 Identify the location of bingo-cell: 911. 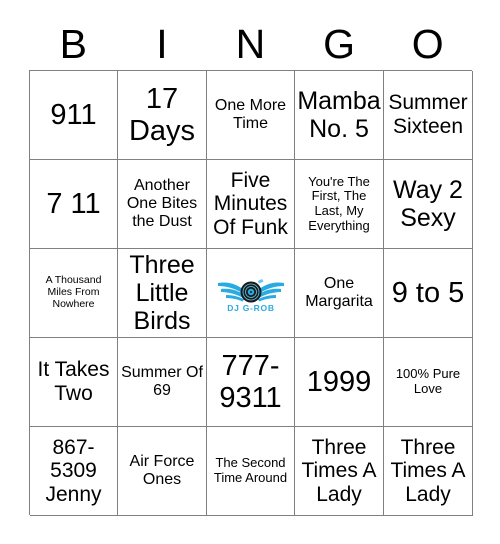
(74, 115).